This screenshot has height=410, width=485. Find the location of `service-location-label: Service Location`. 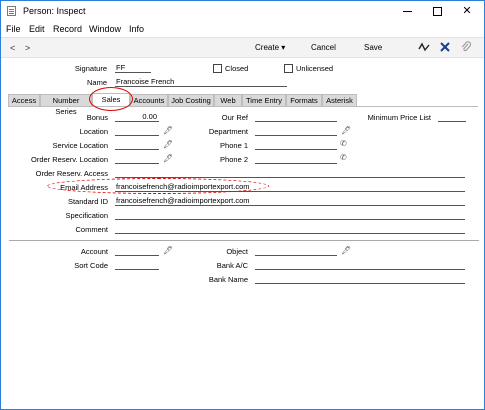

service-location-label: Service Location is located at coordinates (80, 145).